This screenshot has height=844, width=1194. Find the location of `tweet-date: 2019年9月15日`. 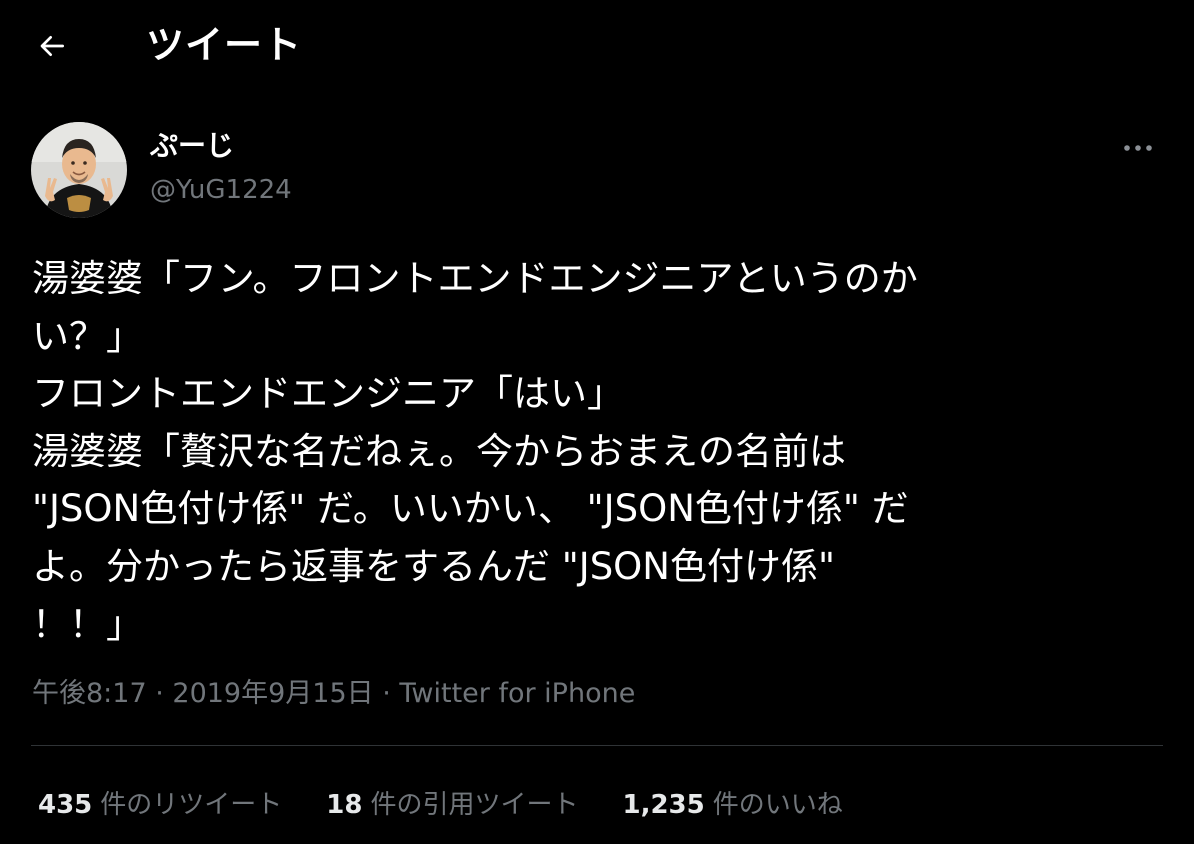

tweet-date: 2019年9月15日 is located at coordinates (272, 693).